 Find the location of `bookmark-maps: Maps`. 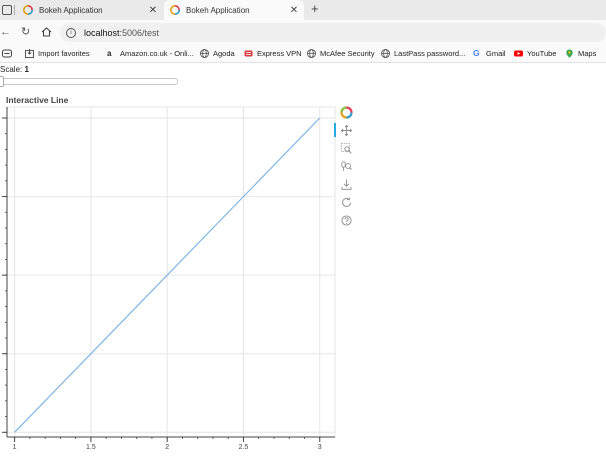

bookmark-maps: Maps is located at coordinates (580, 53).